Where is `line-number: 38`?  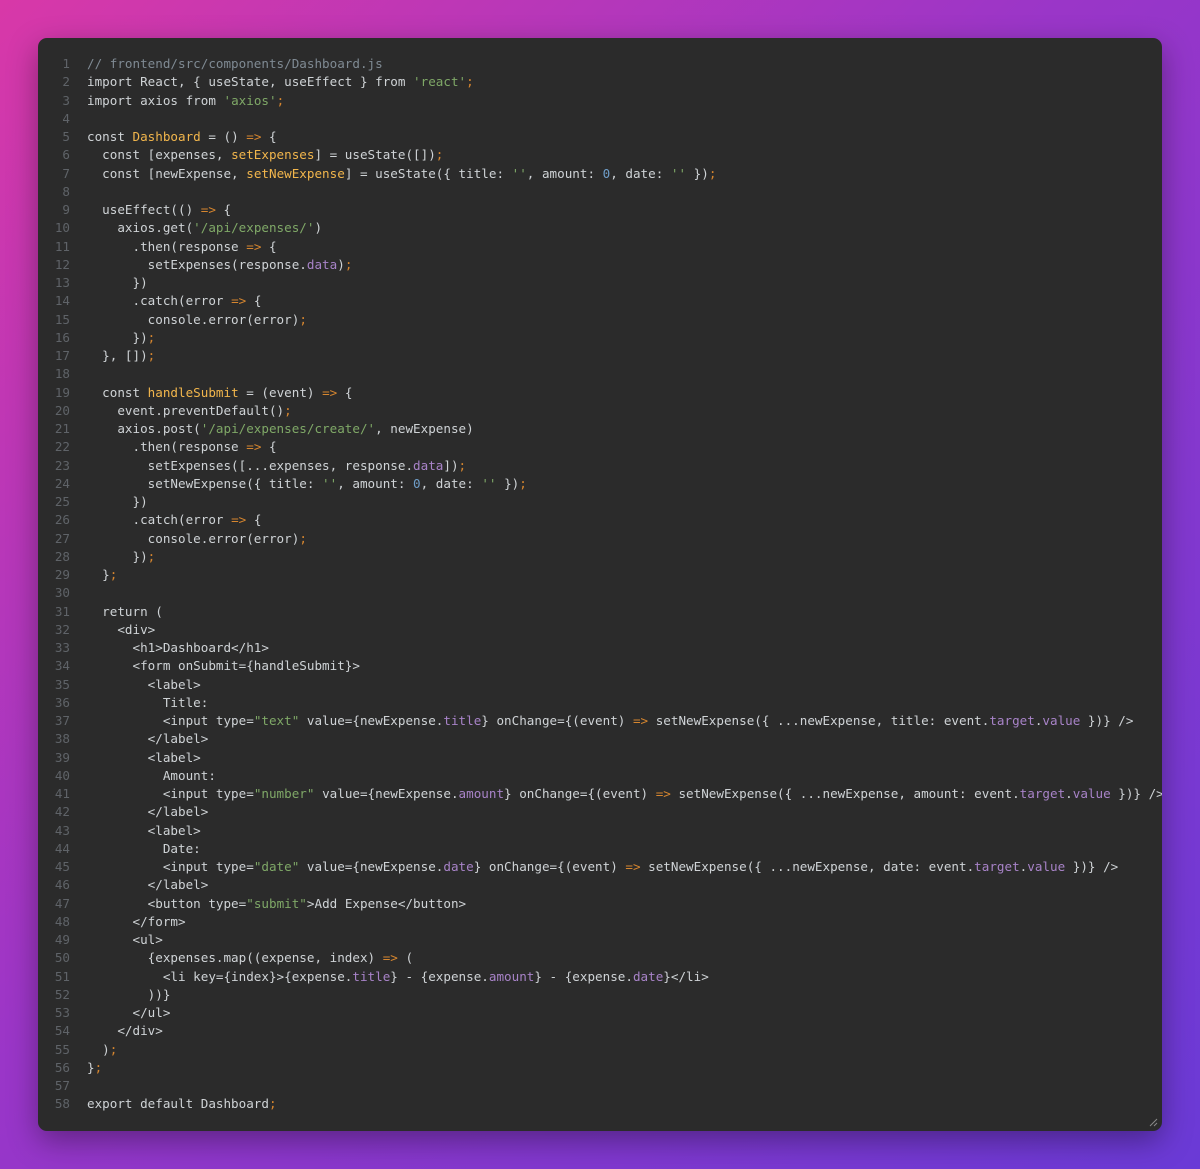
line-number: 38 is located at coordinates (62, 739).